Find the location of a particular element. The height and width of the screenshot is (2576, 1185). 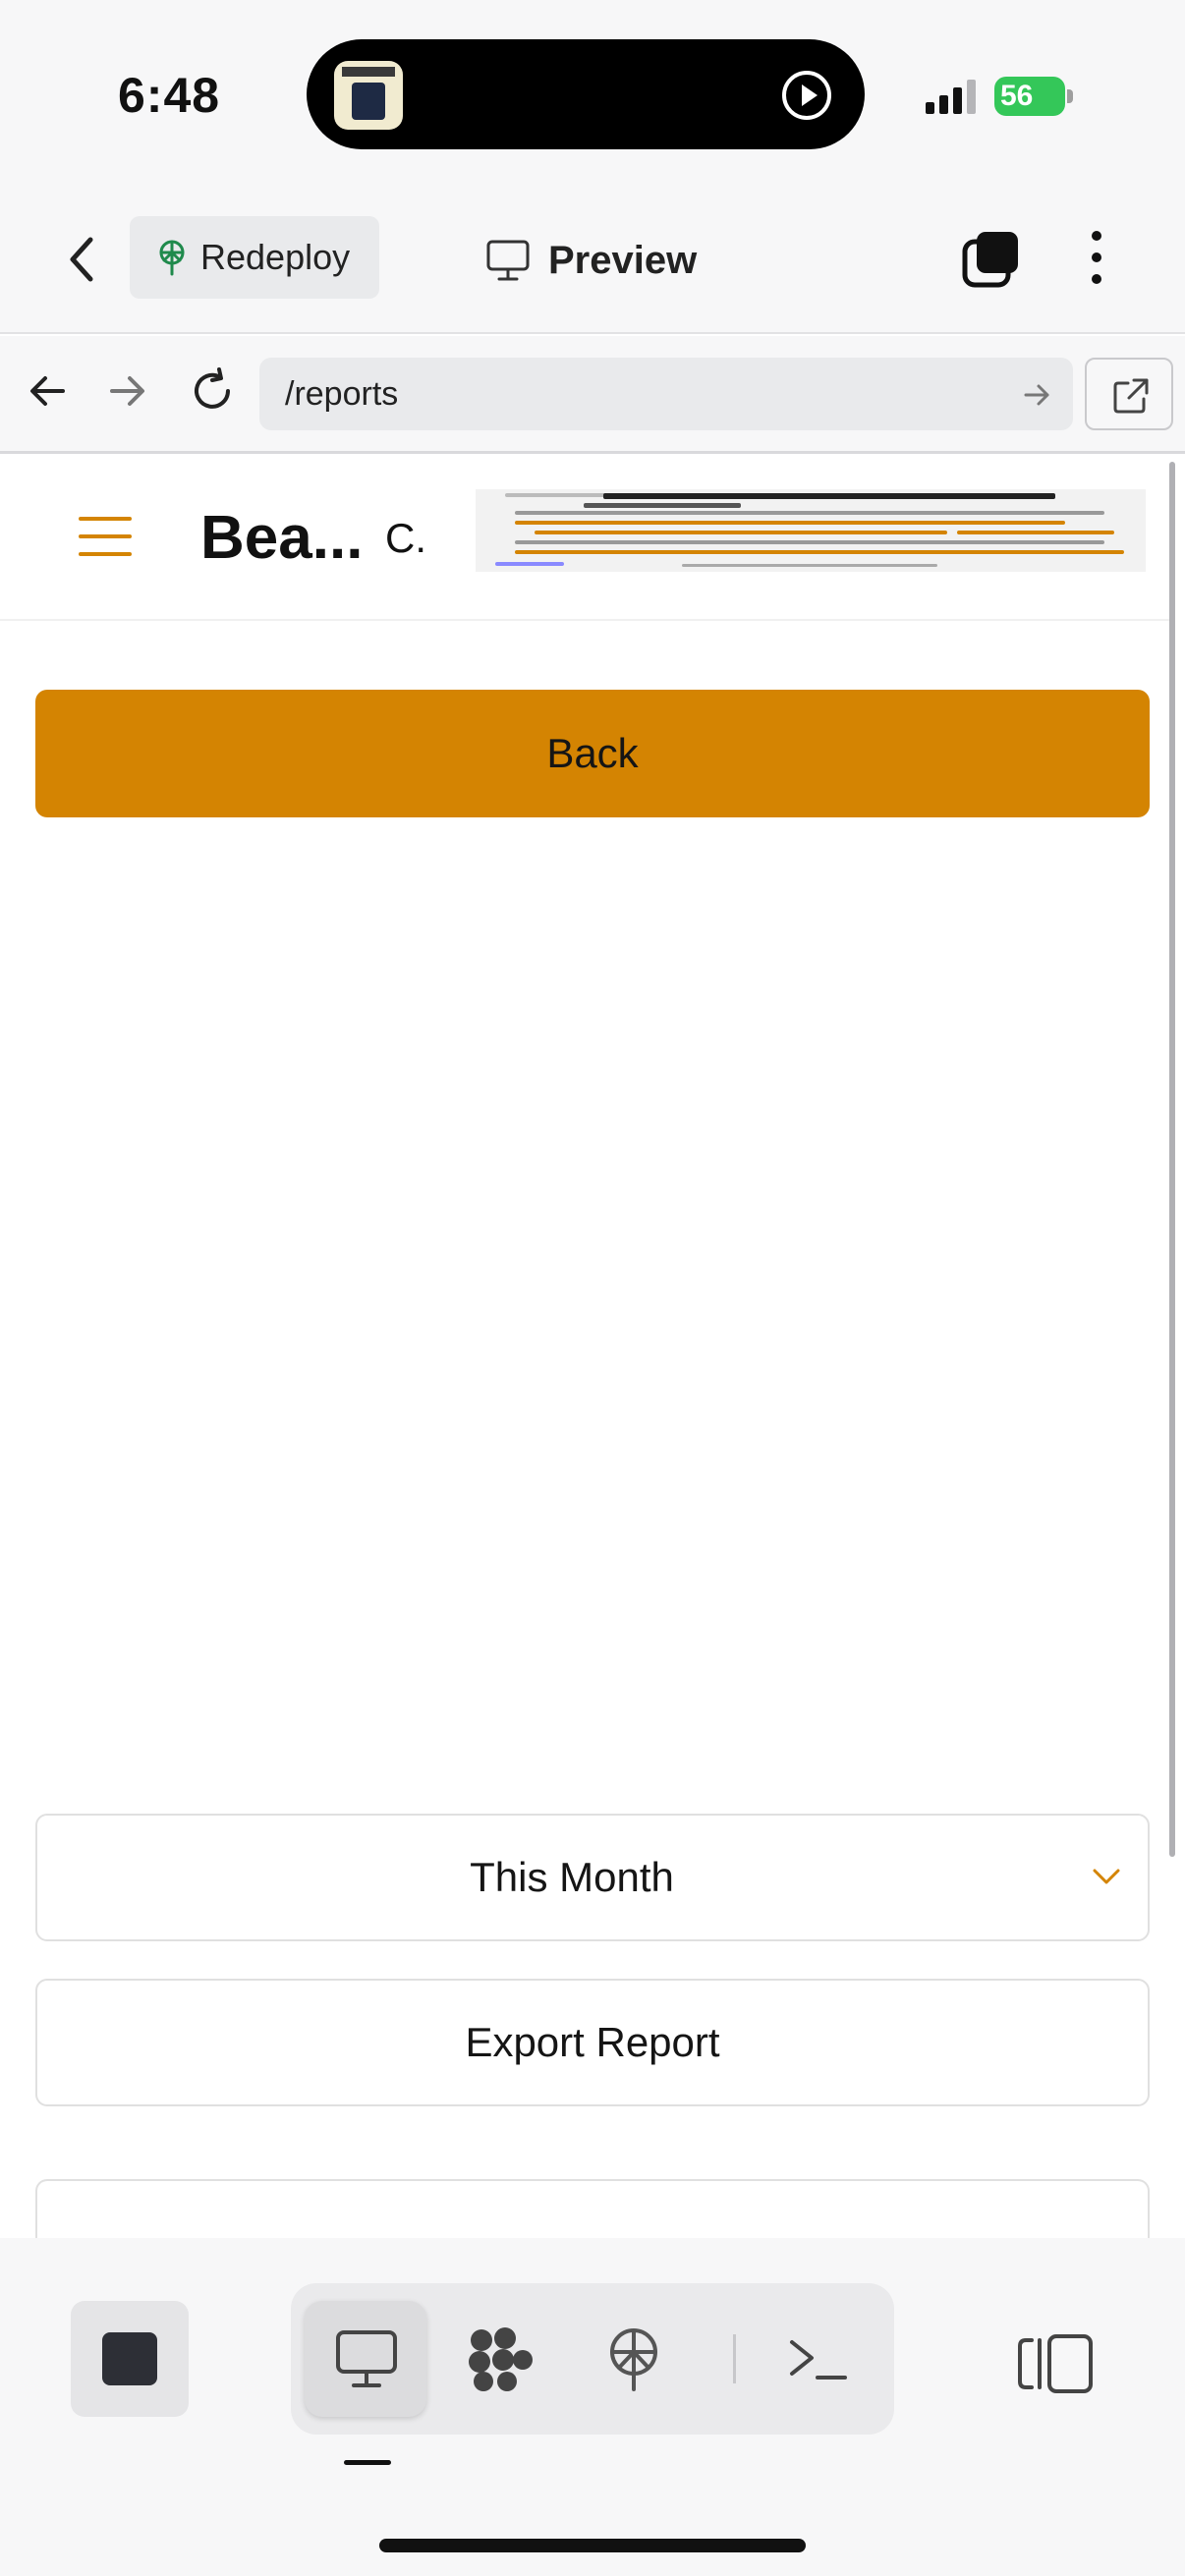

active-tab-indicator is located at coordinates (368, 2462).